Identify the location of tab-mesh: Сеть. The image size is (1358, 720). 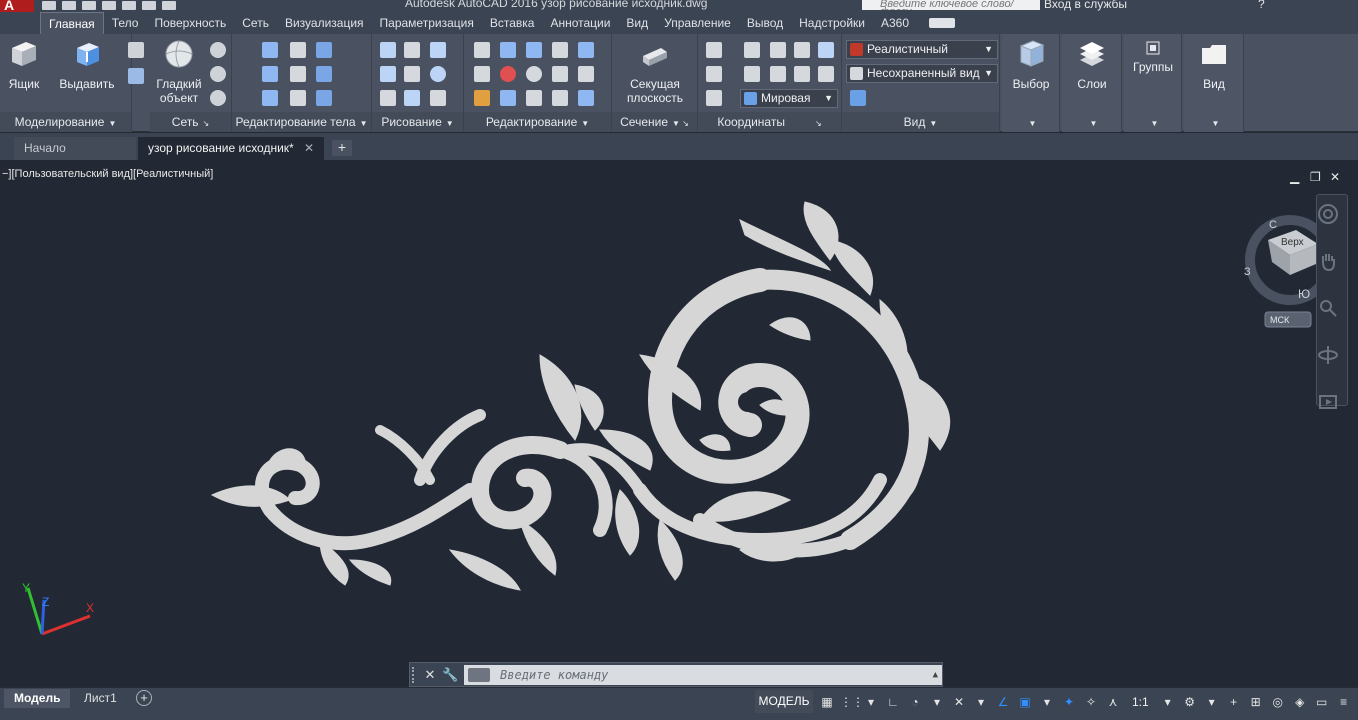
(255, 23).